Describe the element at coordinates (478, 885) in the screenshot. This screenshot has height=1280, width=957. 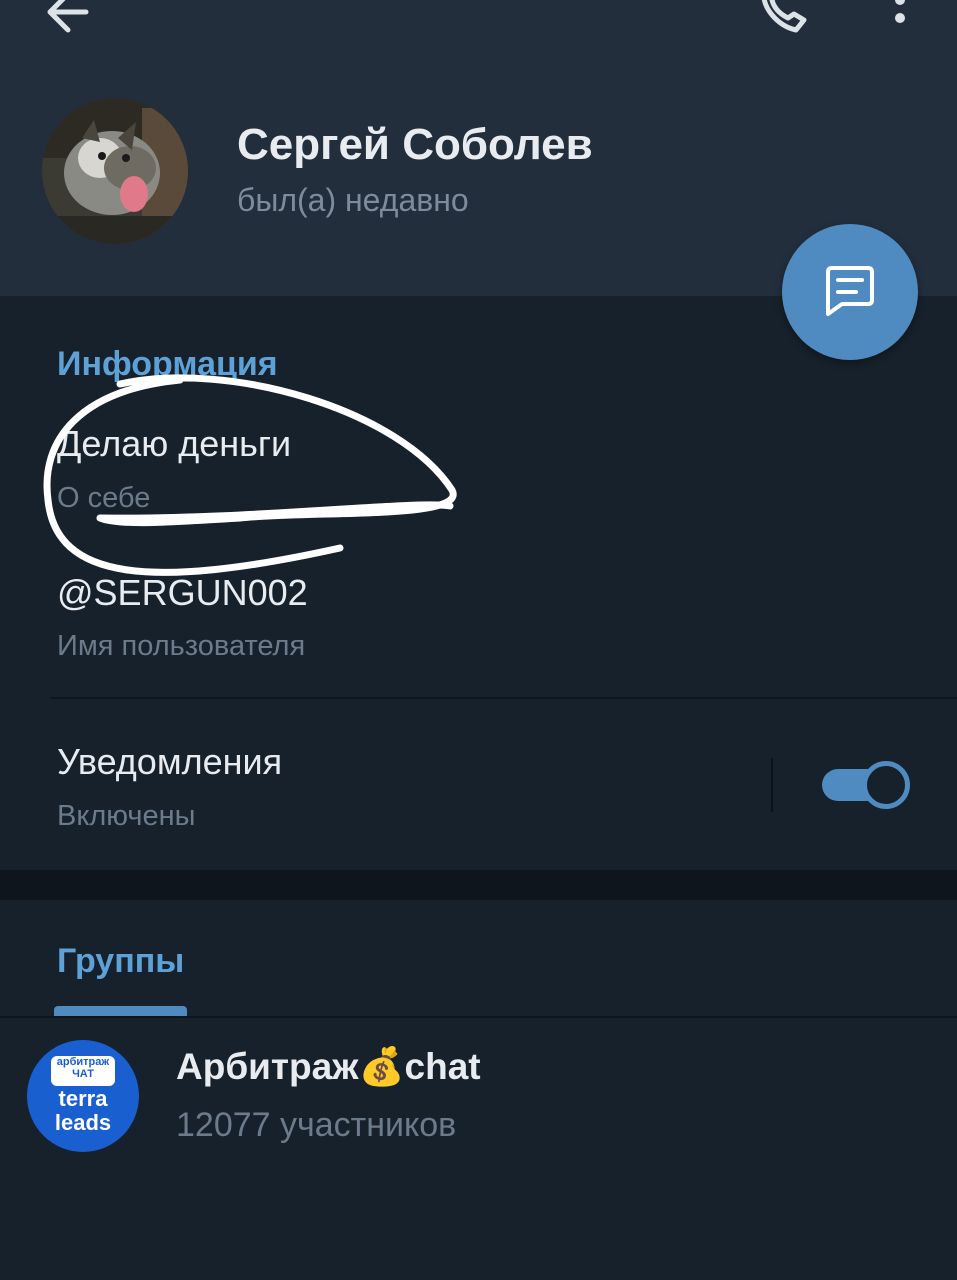
I see `section-gap` at that location.